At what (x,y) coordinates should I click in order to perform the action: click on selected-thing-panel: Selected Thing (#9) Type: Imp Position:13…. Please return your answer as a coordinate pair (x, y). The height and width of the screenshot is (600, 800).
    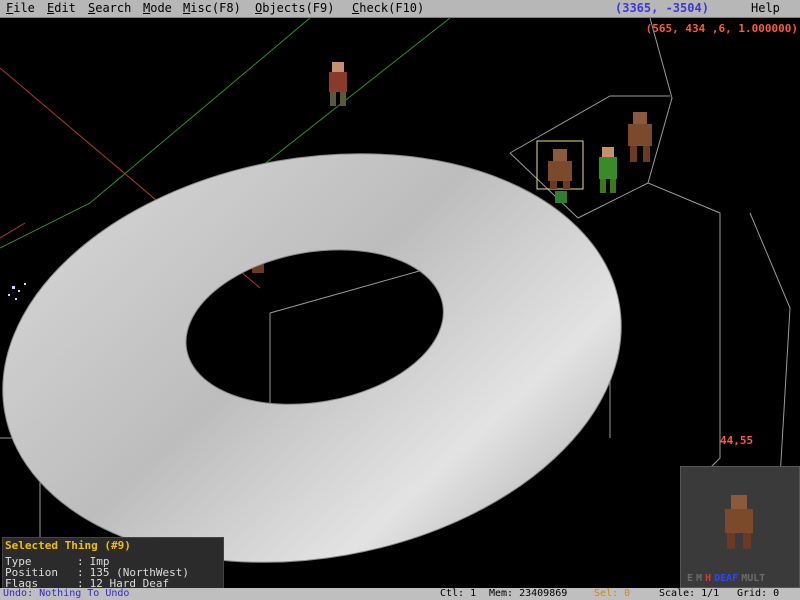
    Looking at the image, I should click on (113, 563).